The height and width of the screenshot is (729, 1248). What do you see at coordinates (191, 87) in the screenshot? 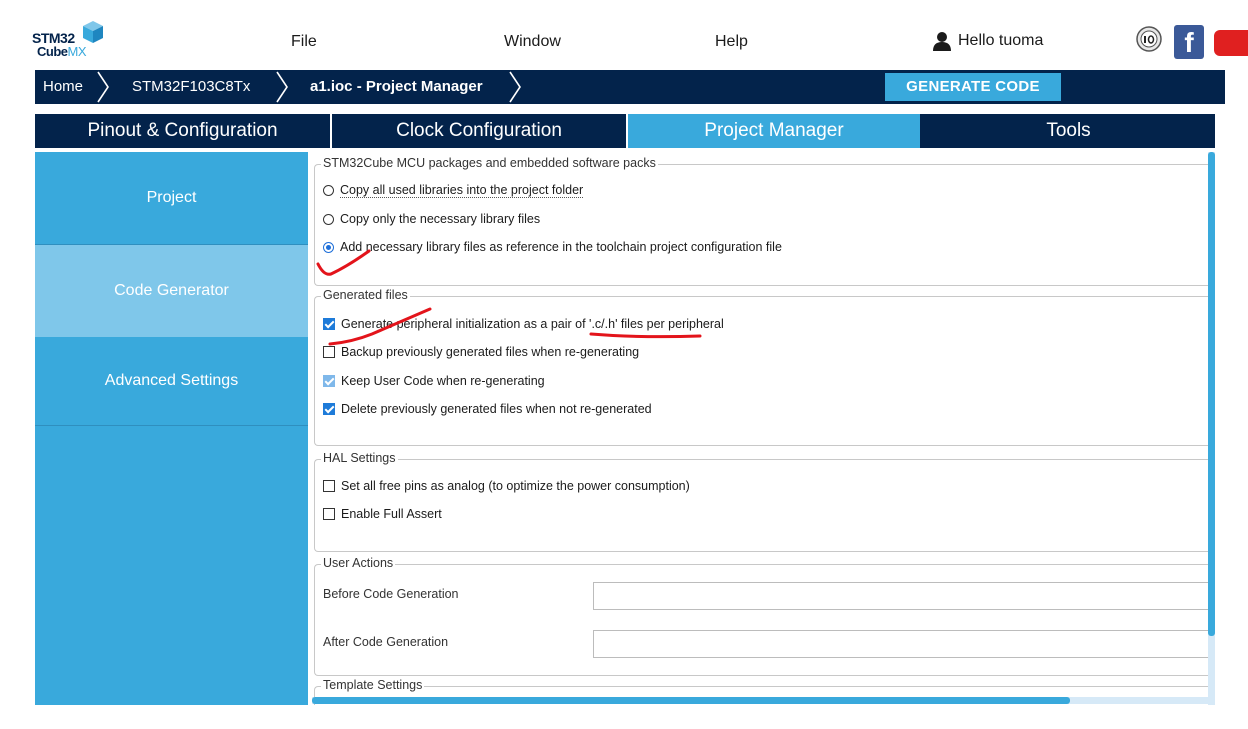
I see `breadcrumb-device: STM32F103C8Tx` at bounding box center [191, 87].